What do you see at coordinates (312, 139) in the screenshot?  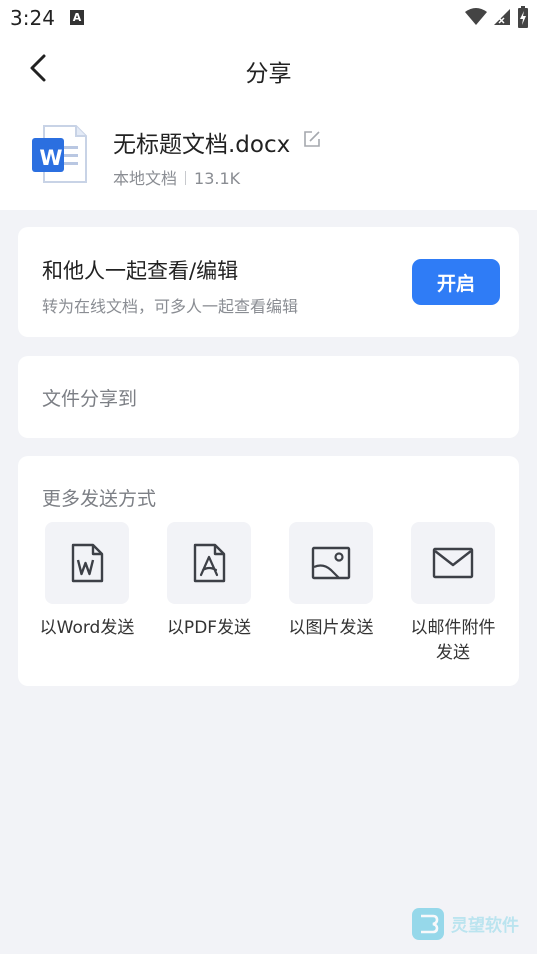 I see `edit-icon` at bounding box center [312, 139].